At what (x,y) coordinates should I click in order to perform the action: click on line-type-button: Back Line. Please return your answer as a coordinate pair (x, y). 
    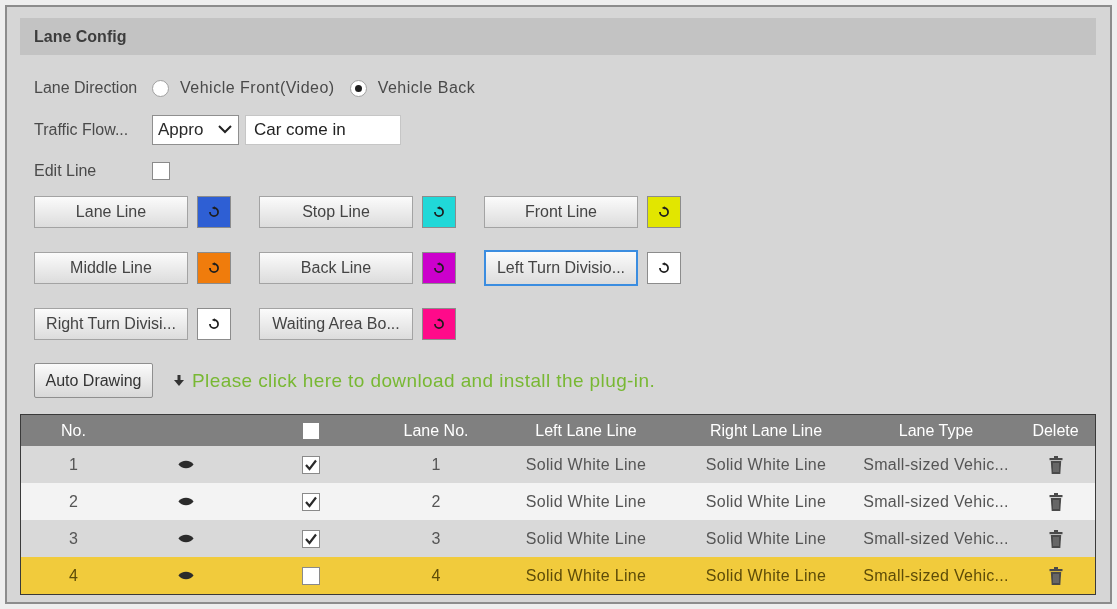
    Looking at the image, I should click on (336, 268).